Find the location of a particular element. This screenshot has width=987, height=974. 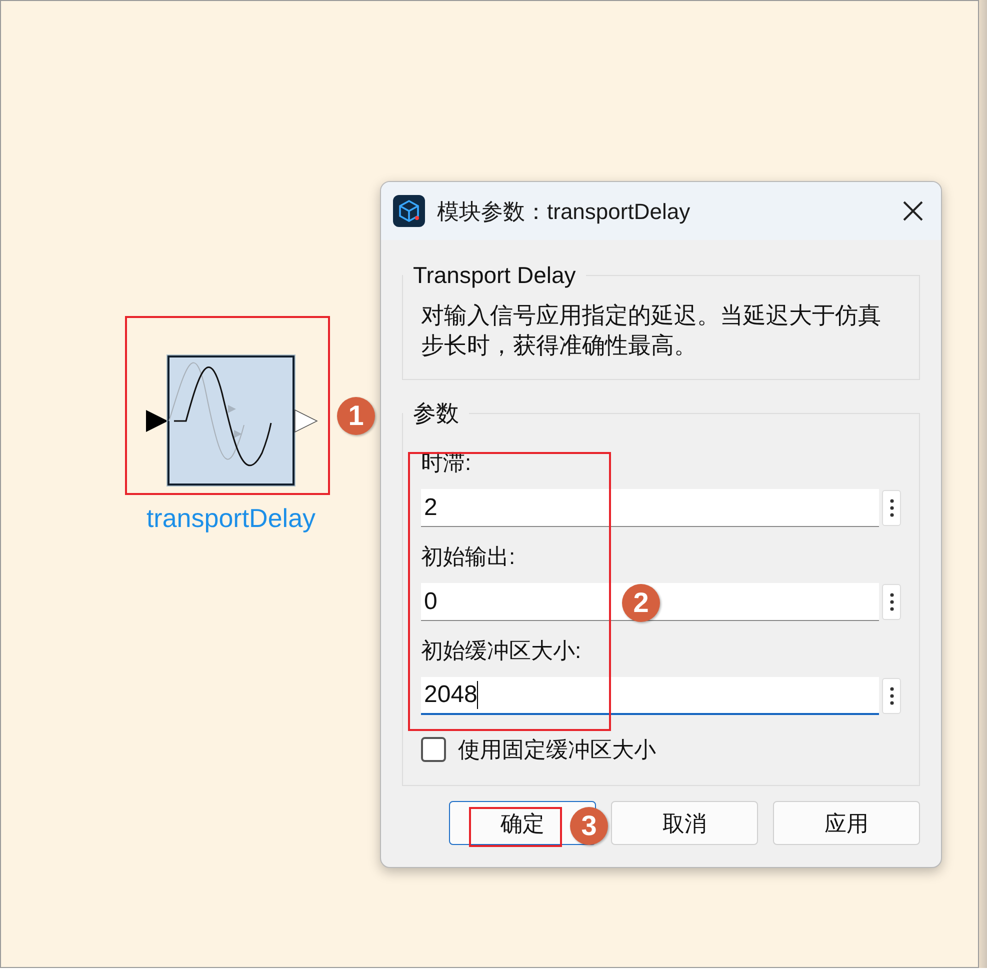

group-title: Transport Delay is located at coordinates (494, 275).